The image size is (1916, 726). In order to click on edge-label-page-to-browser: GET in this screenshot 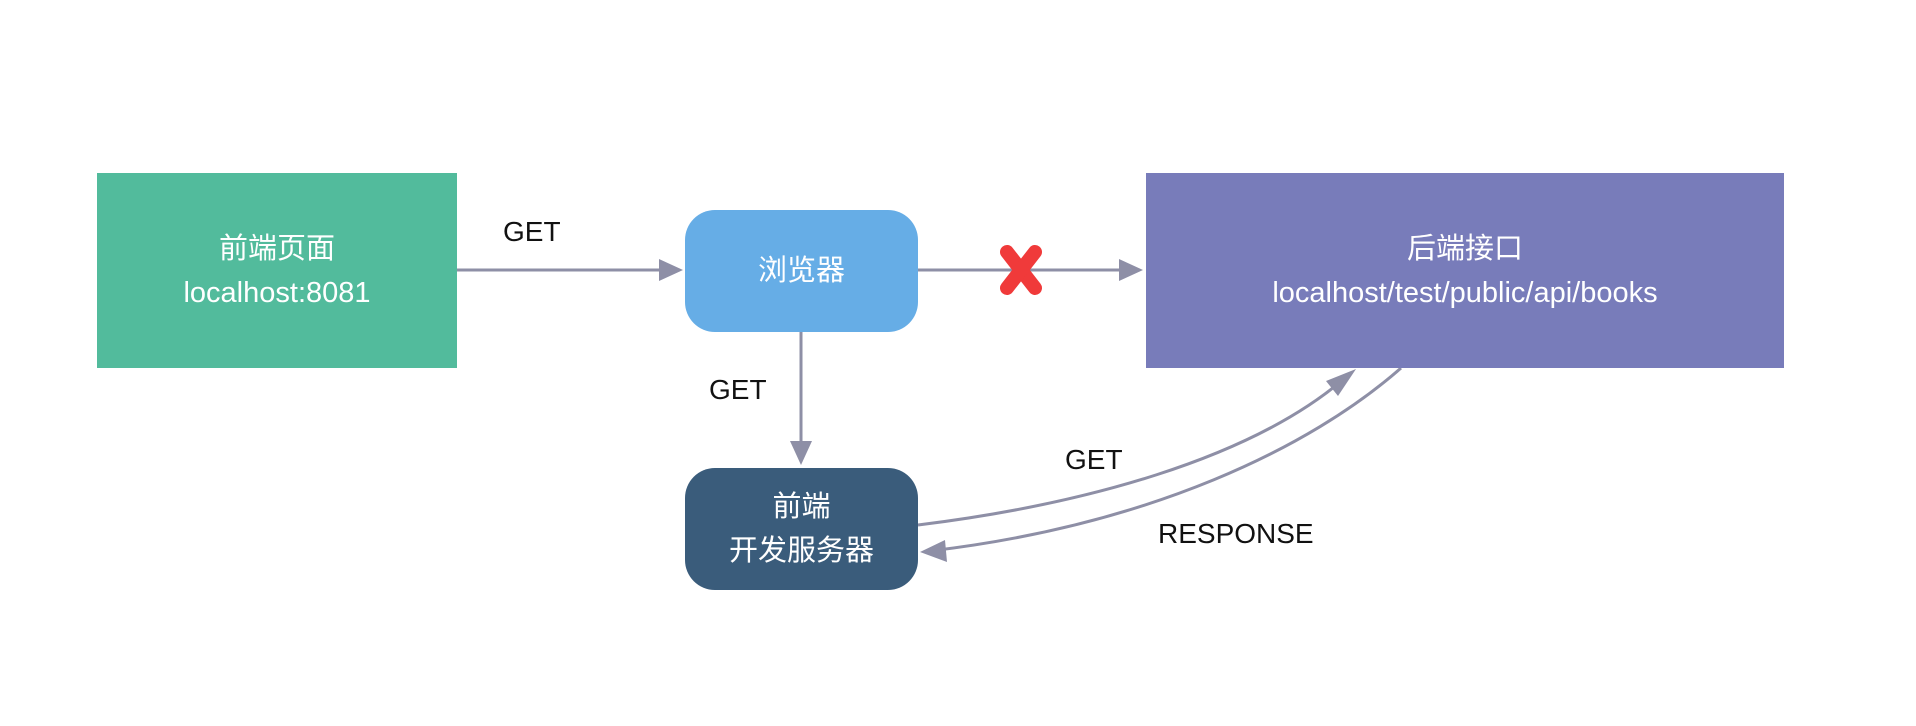, I will do `click(532, 231)`.